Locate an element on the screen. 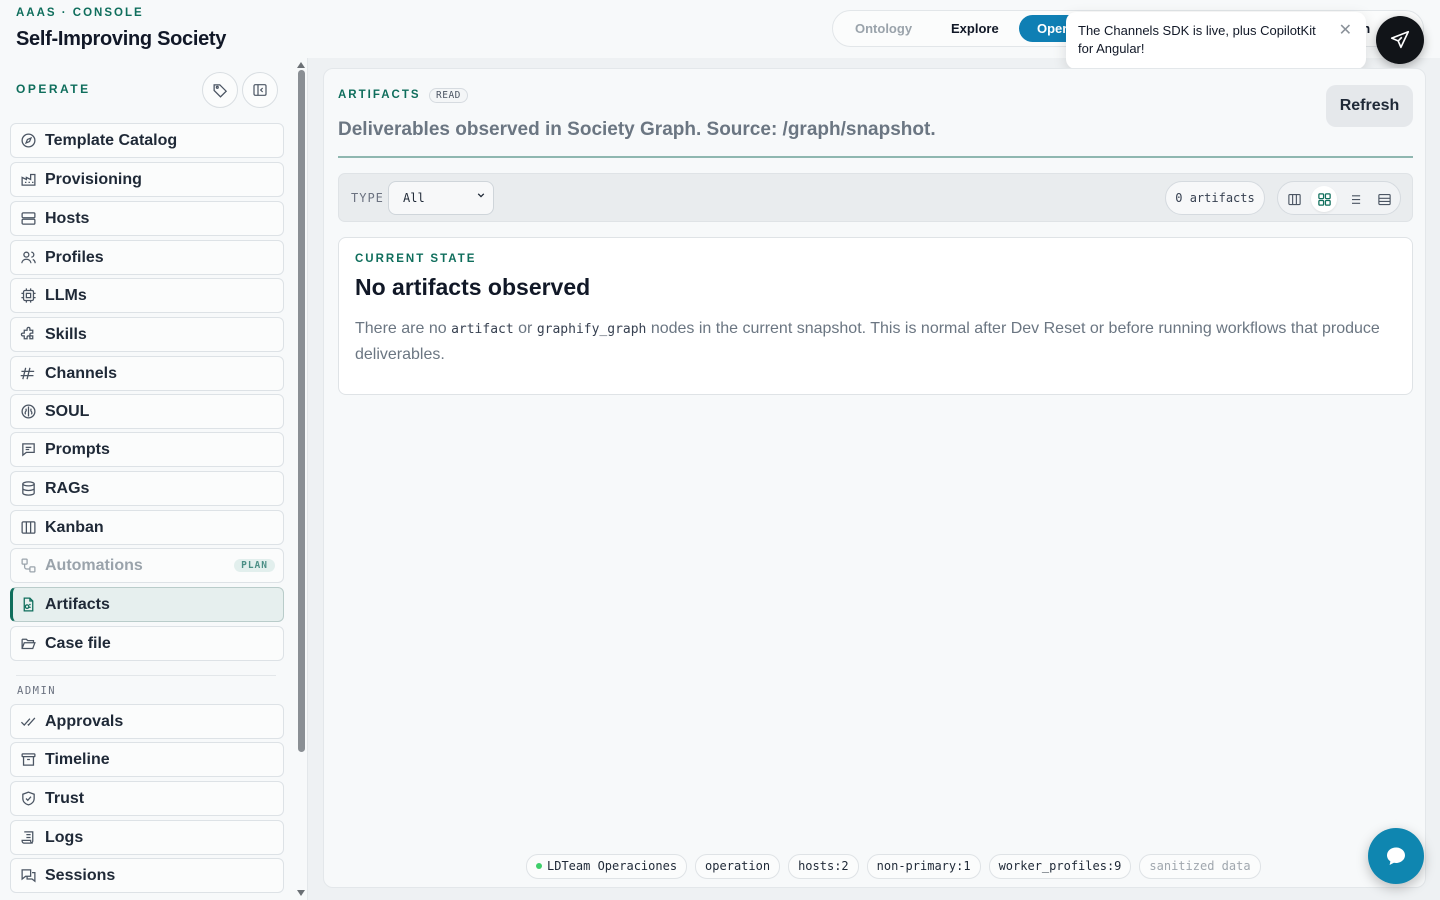  type-select-value: All is located at coordinates (414, 198).